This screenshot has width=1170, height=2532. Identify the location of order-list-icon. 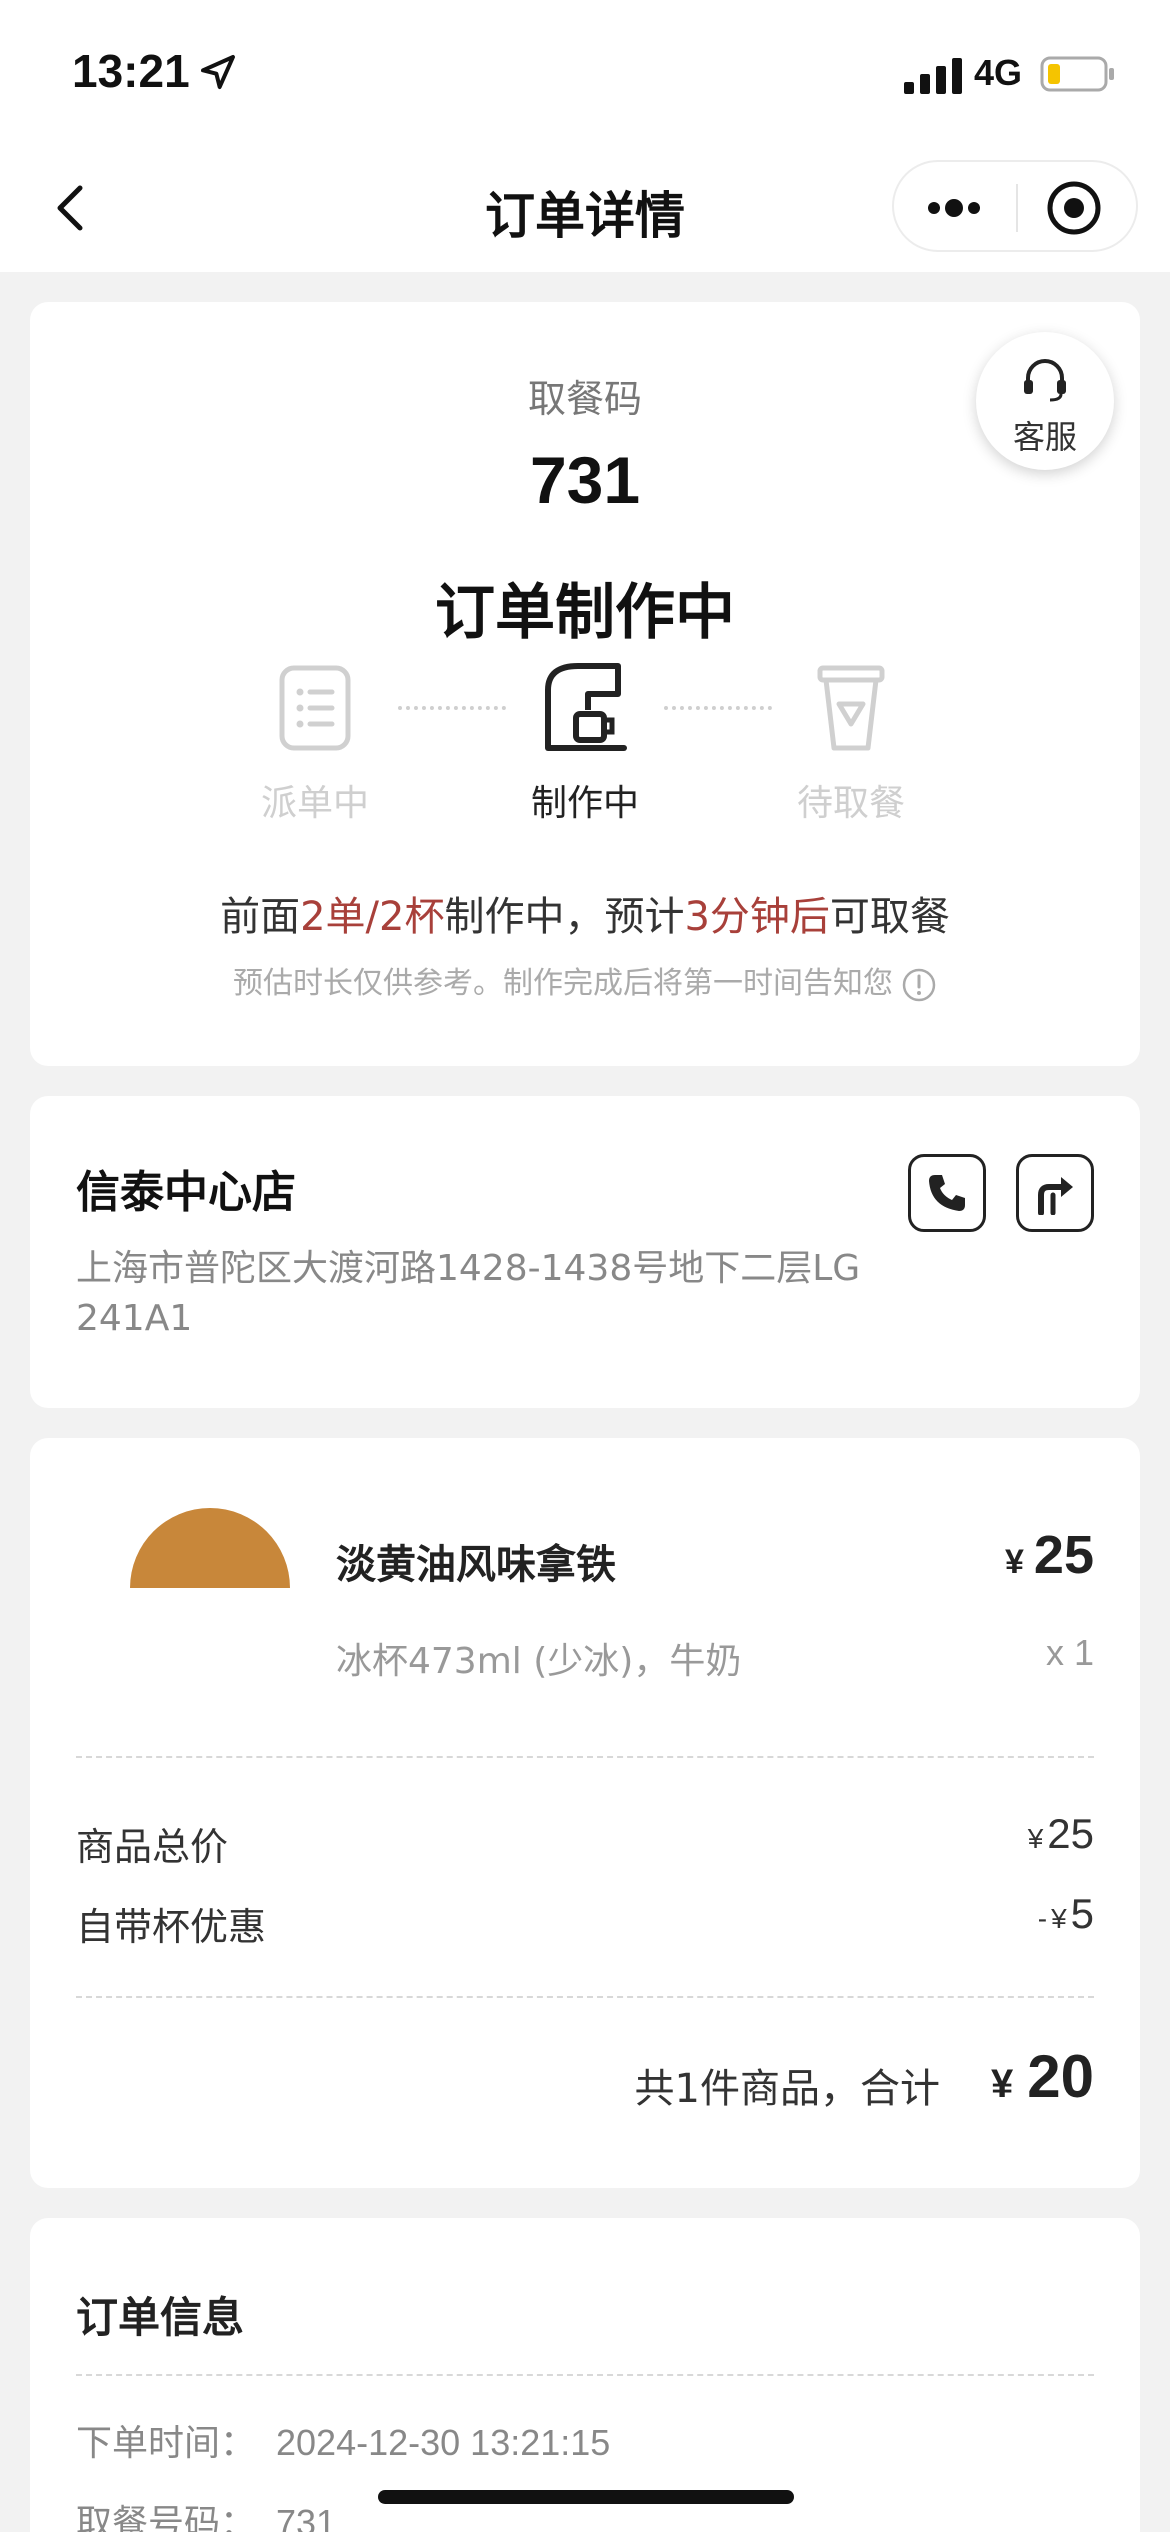
(315, 708).